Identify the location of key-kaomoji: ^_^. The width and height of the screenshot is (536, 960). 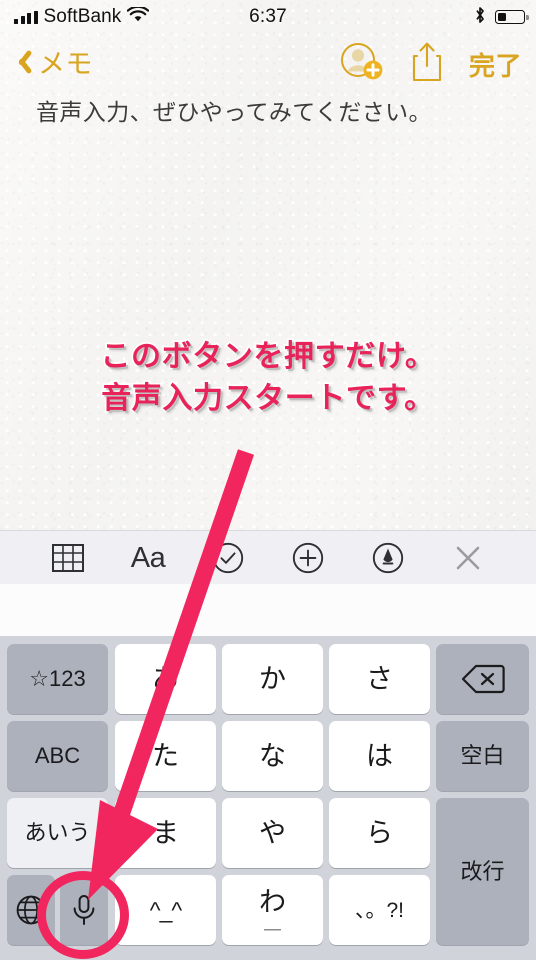
(165, 910).